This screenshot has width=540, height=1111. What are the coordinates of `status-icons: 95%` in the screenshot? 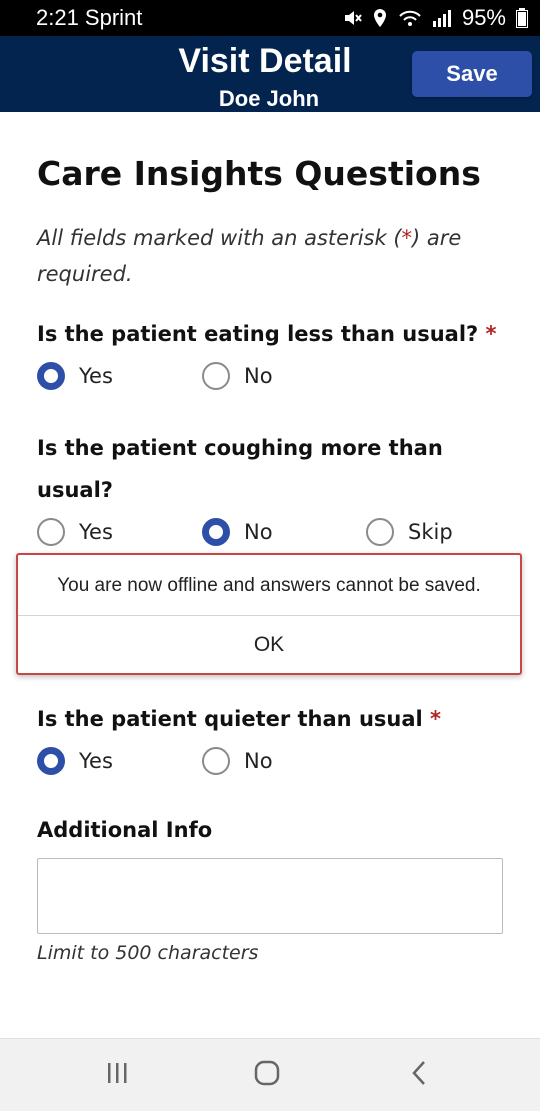 It's located at (435, 18).